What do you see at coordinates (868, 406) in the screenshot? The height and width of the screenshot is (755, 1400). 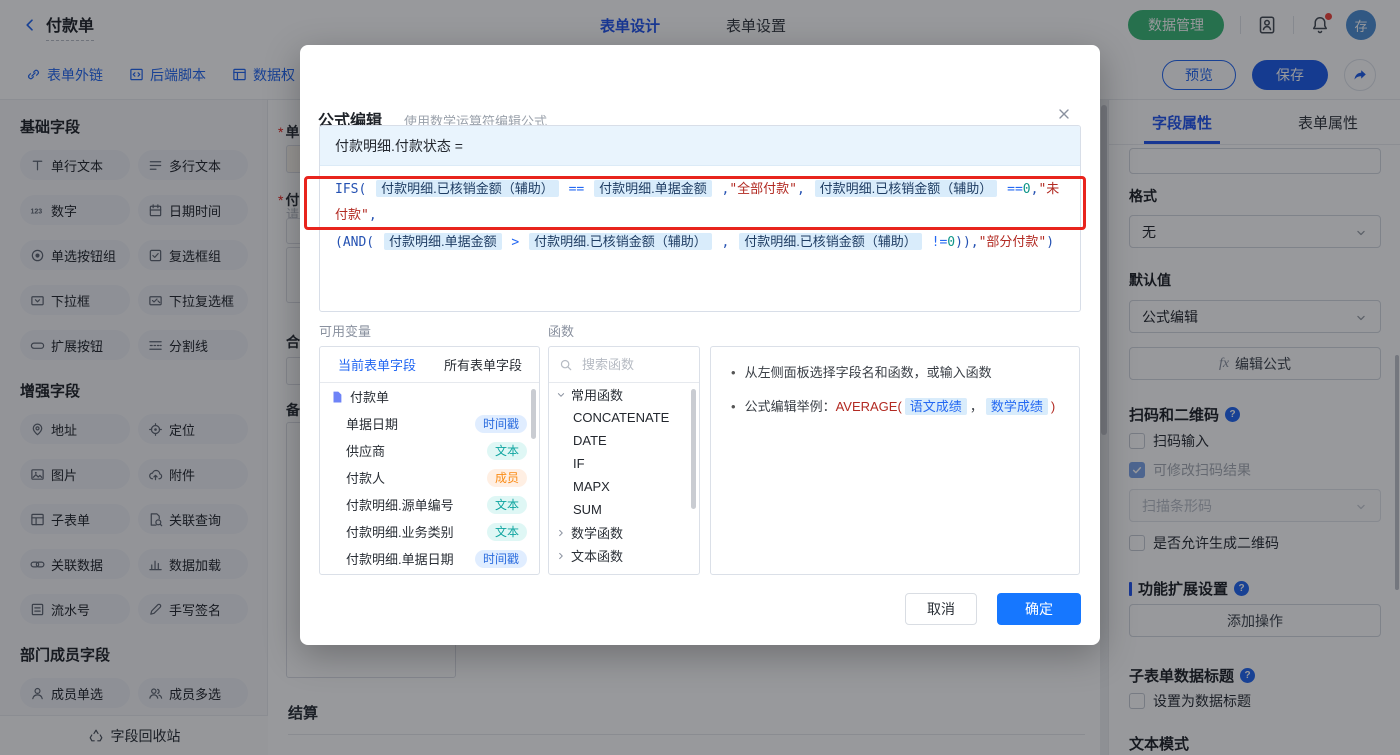 I see `example-function: AVERAGE(` at bounding box center [868, 406].